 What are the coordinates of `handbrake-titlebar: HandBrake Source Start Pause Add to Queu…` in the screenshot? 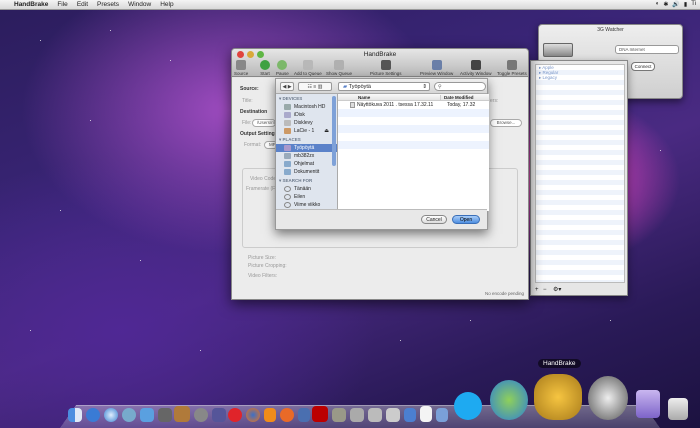 It's located at (380, 63).